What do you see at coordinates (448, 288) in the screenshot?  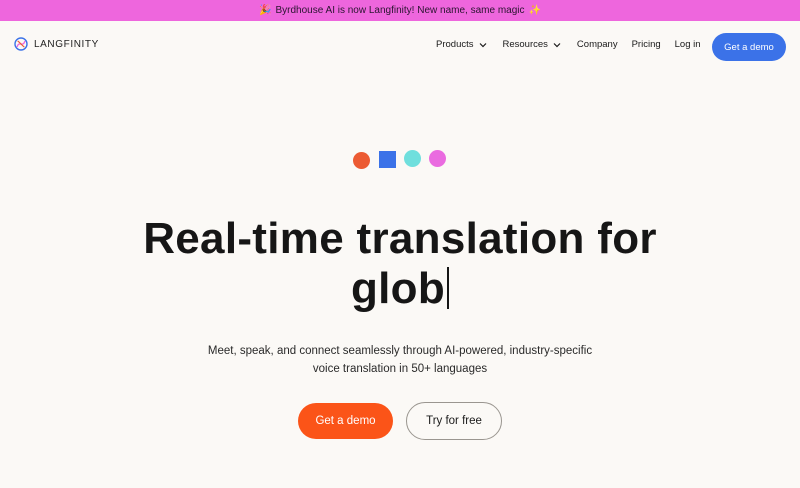 I see `typing-cursor` at bounding box center [448, 288].